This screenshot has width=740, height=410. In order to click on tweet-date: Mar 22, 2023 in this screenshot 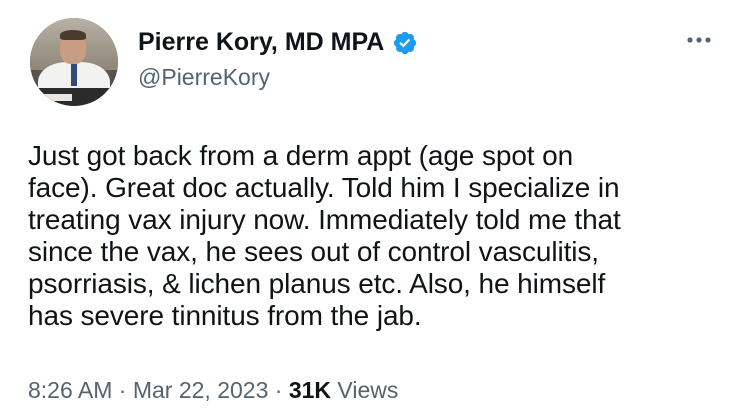, I will do `click(201, 390)`.